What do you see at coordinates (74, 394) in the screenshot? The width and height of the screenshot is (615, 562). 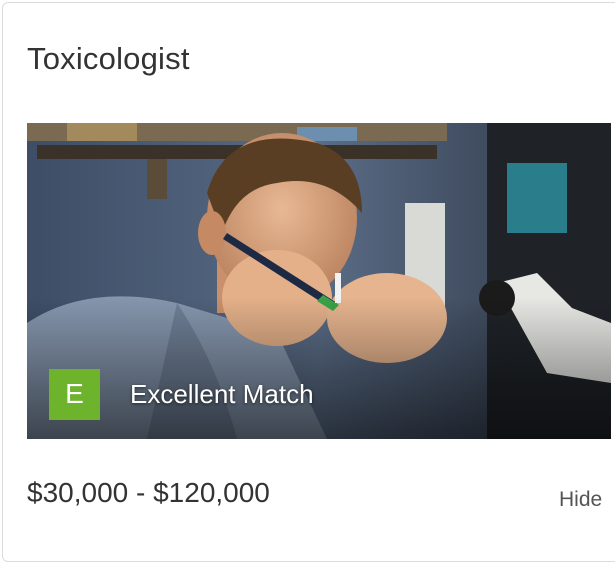 I see `match-badge: E` at bounding box center [74, 394].